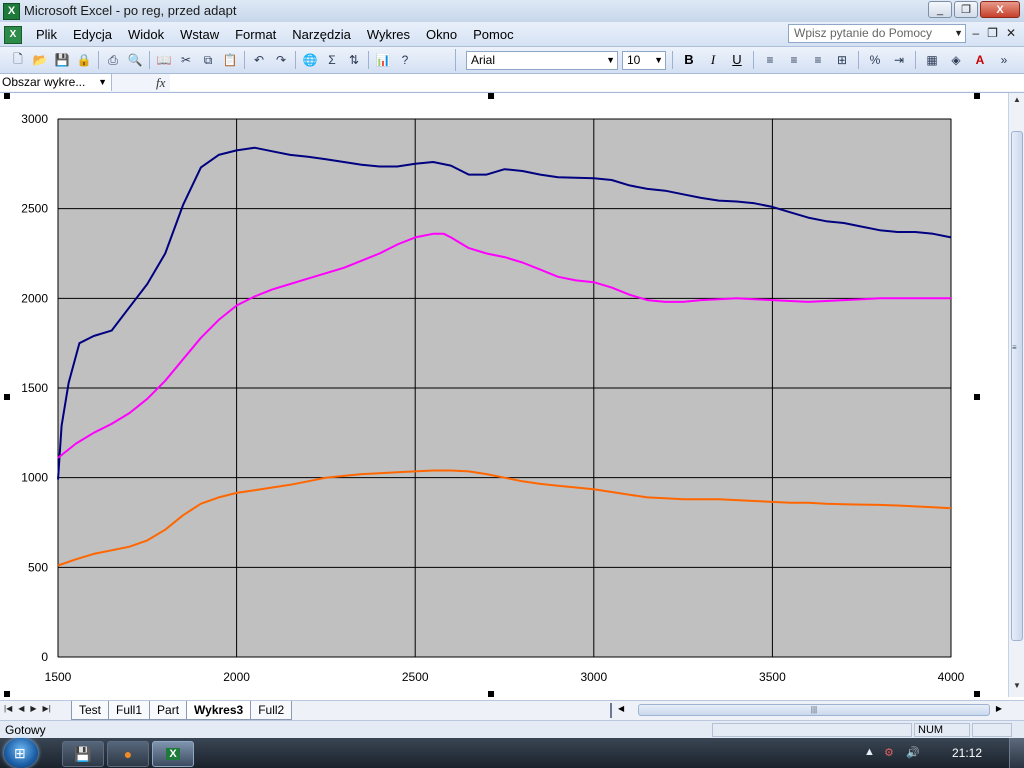 The width and height of the screenshot is (1024, 768). Describe the element at coordinates (1011, 33) in the screenshot. I see `doc-close-icon: ✕` at that location.